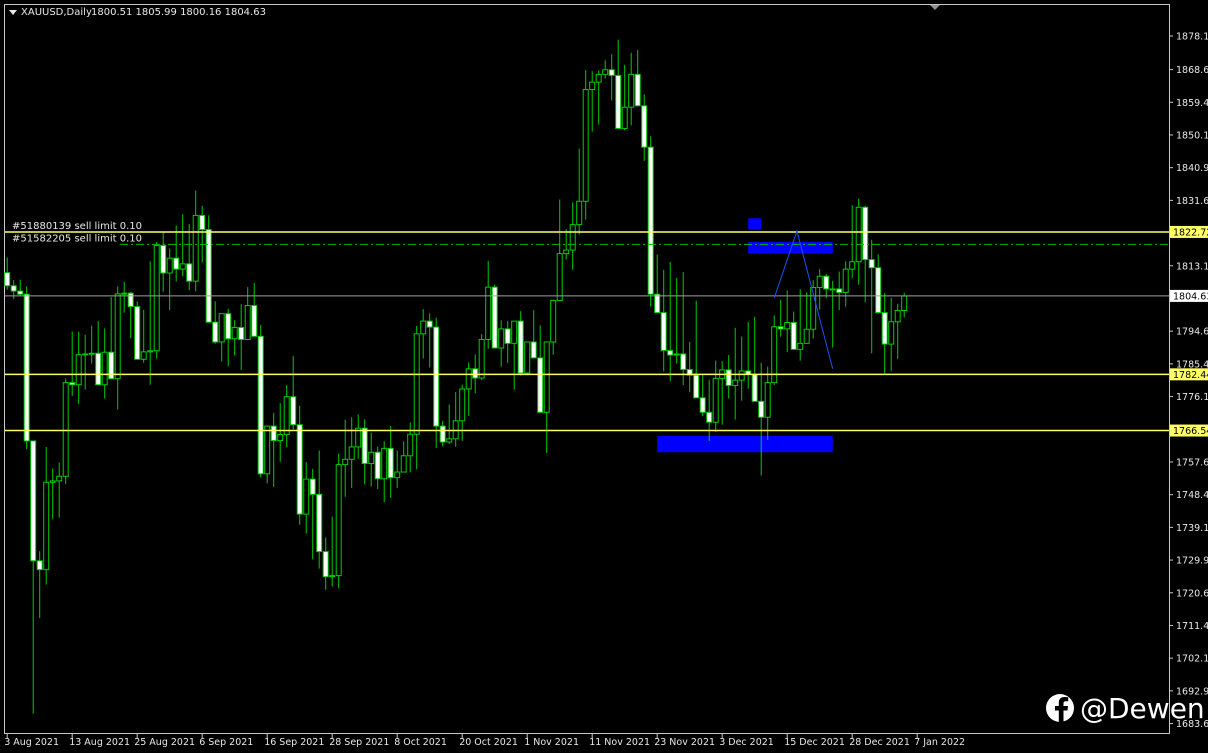  I want to click on x-tick-label: 25 Aug 2021, so click(164, 742).